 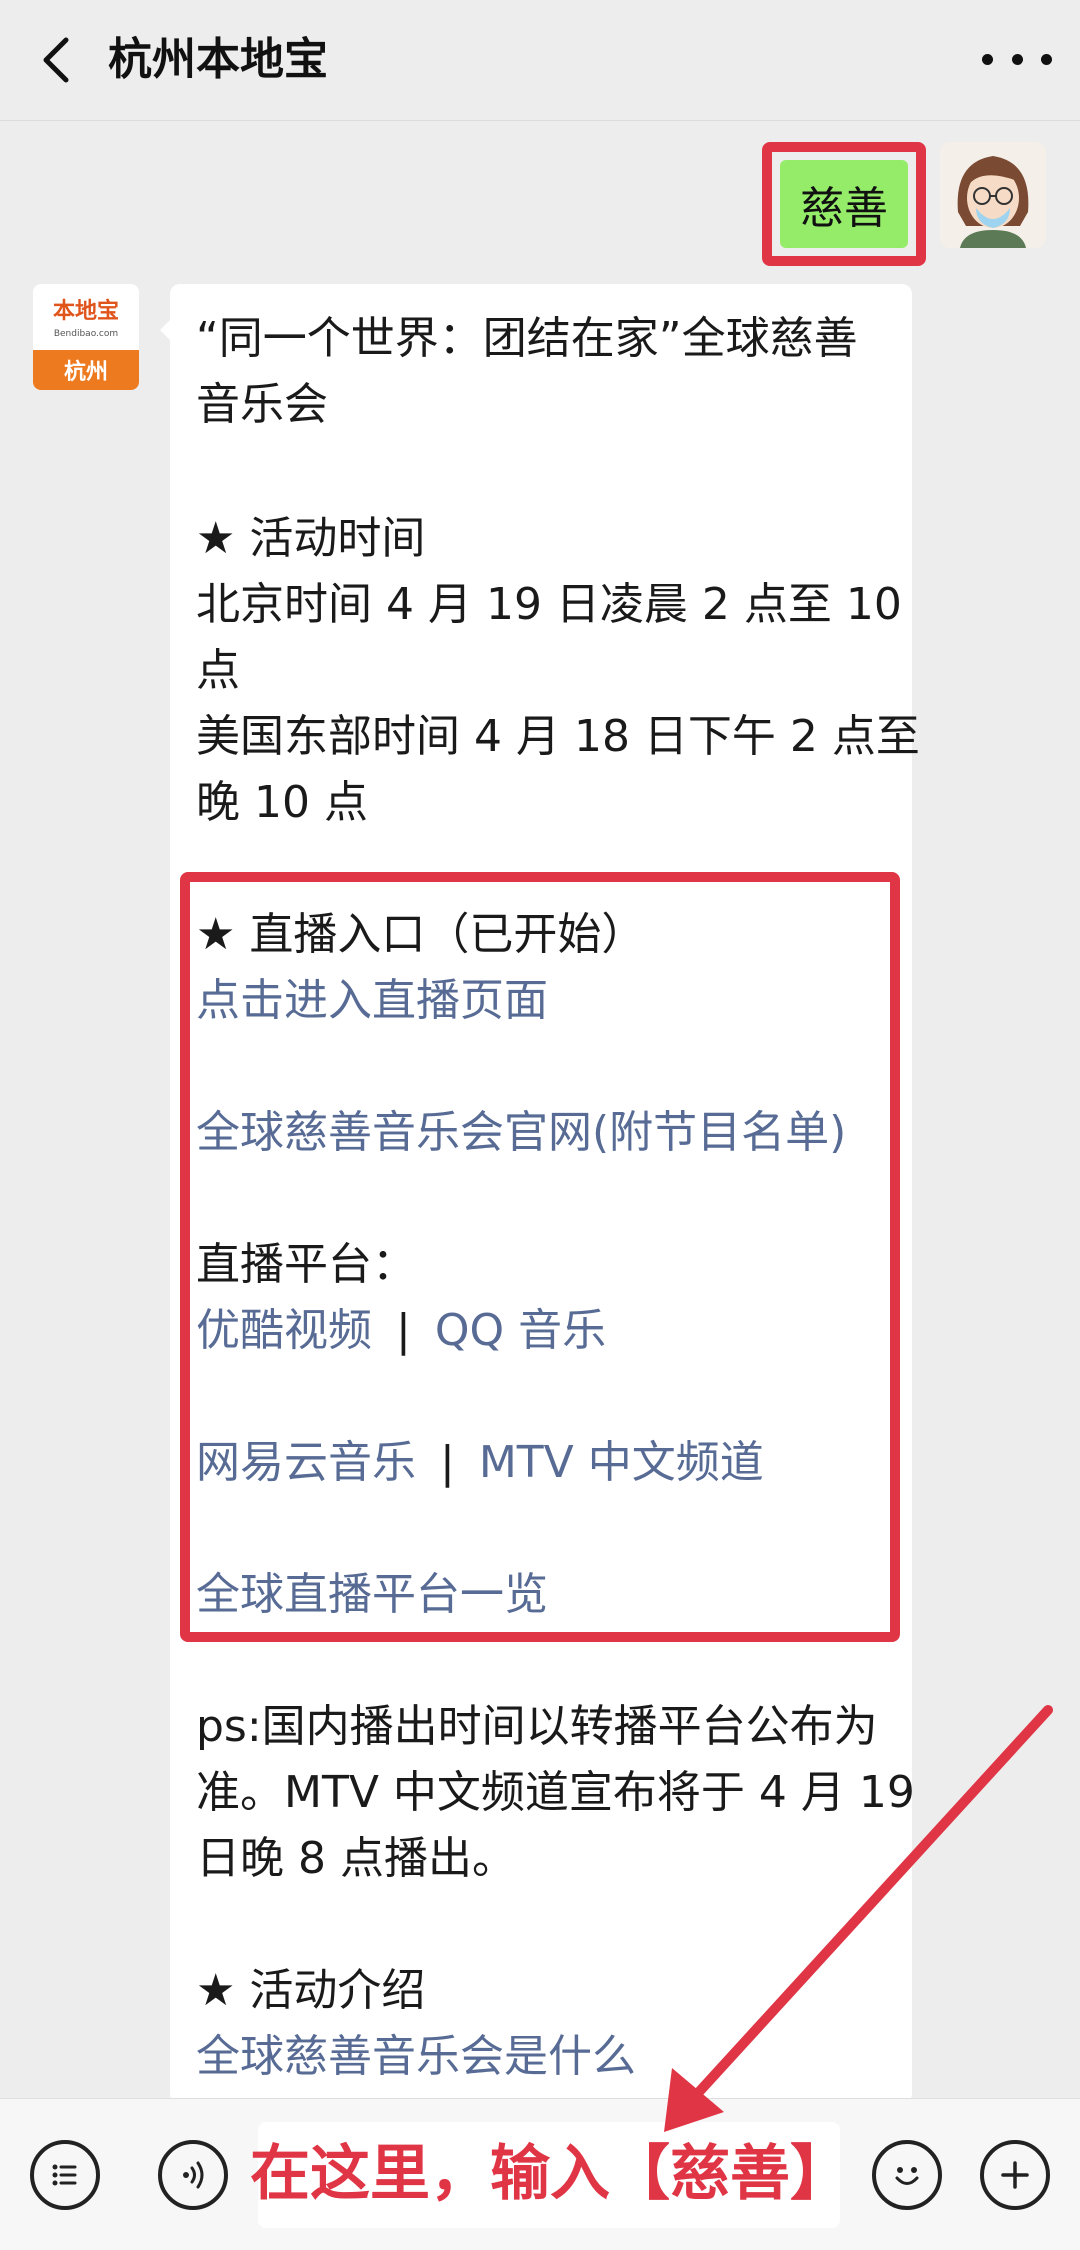 What do you see at coordinates (550, 2174) in the screenshot?
I see `input-annotation: 在这里，输入【慈善】` at bounding box center [550, 2174].